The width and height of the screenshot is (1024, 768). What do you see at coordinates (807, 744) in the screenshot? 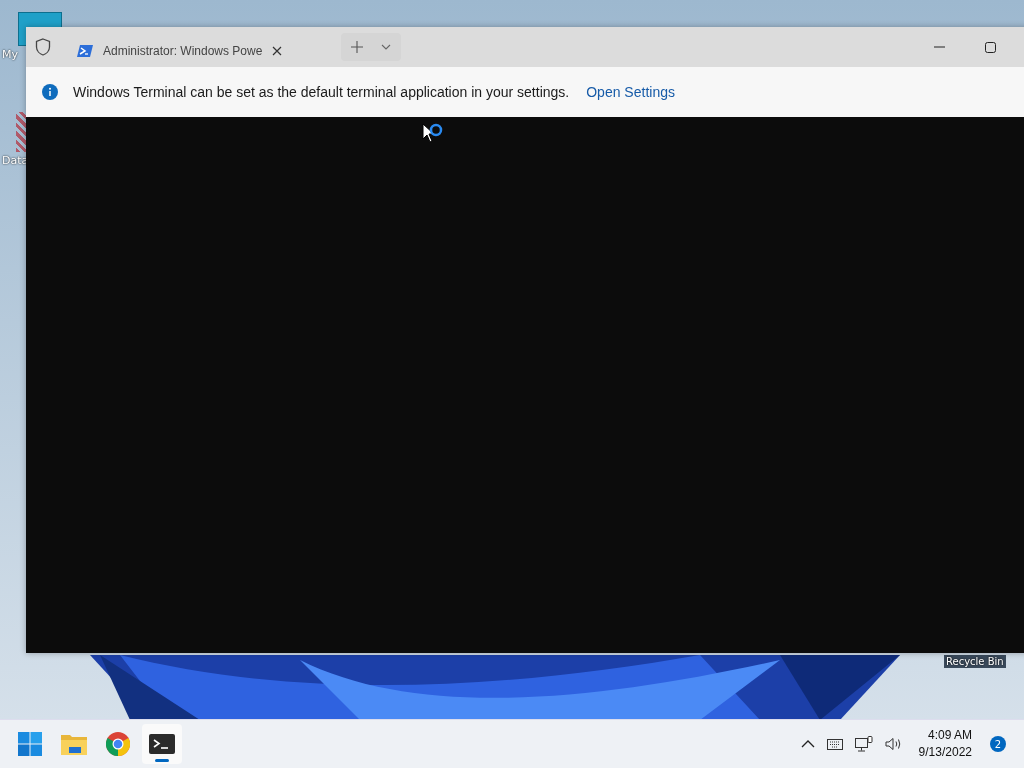
I see `chevron-up-icon` at bounding box center [807, 744].